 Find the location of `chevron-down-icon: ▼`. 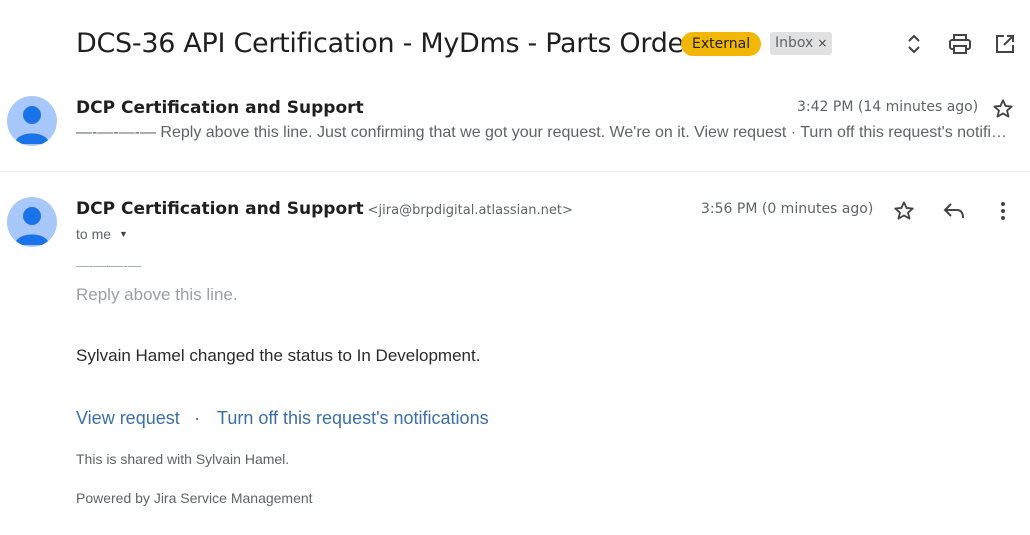

chevron-down-icon: ▼ is located at coordinates (123, 234).